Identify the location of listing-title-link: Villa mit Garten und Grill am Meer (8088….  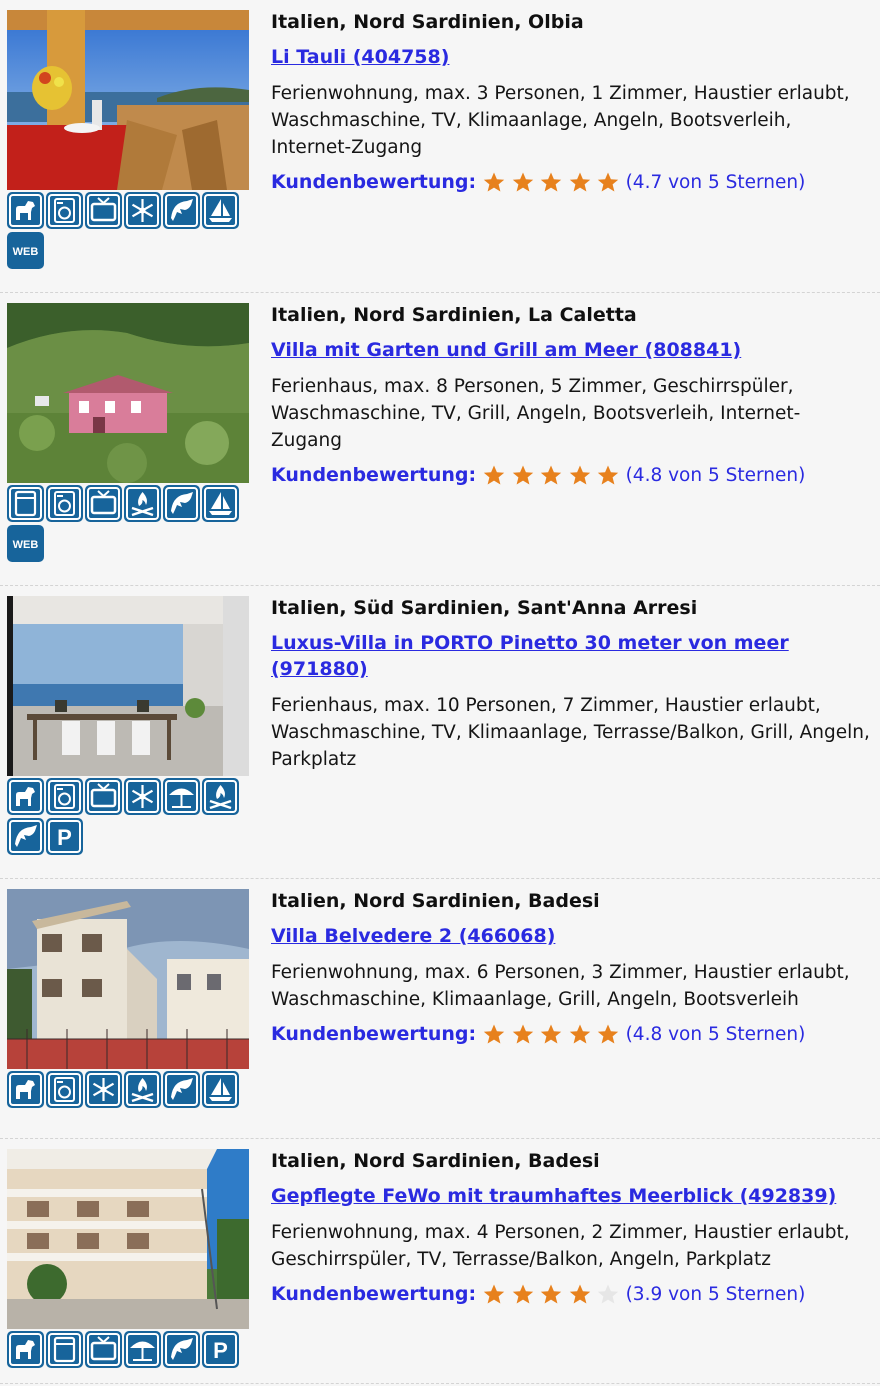
(570, 350).